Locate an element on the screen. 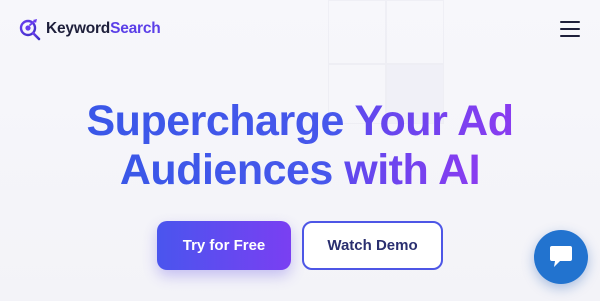 Image resolution: width=600 pixels, height=301 pixels. hero-title-line1-purple: Your Ad is located at coordinates (434, 121).